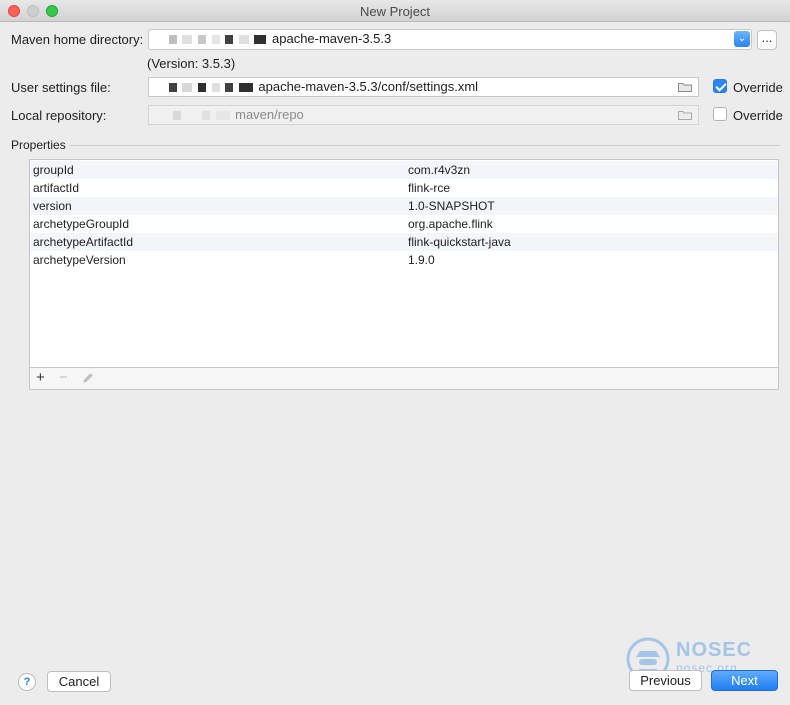  What do you see at coordinates (429, 188) in the screenshot?
I see `property-value: flink-rce` at bounding box center [429, 188].